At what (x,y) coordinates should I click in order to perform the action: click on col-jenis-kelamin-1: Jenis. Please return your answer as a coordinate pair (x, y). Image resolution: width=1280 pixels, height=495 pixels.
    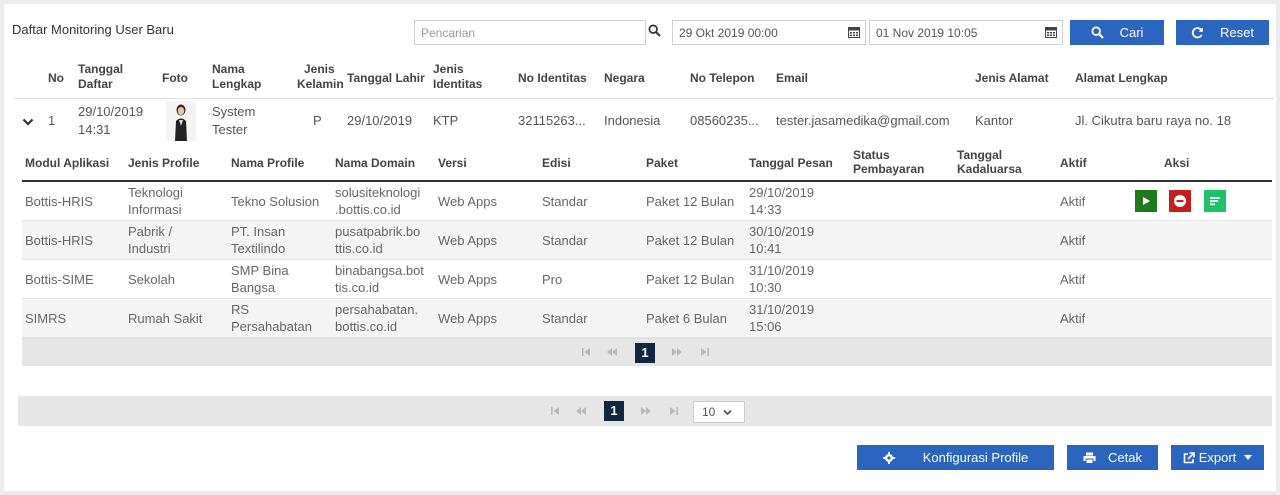
    Looking at the image, I should click on (319, 69).